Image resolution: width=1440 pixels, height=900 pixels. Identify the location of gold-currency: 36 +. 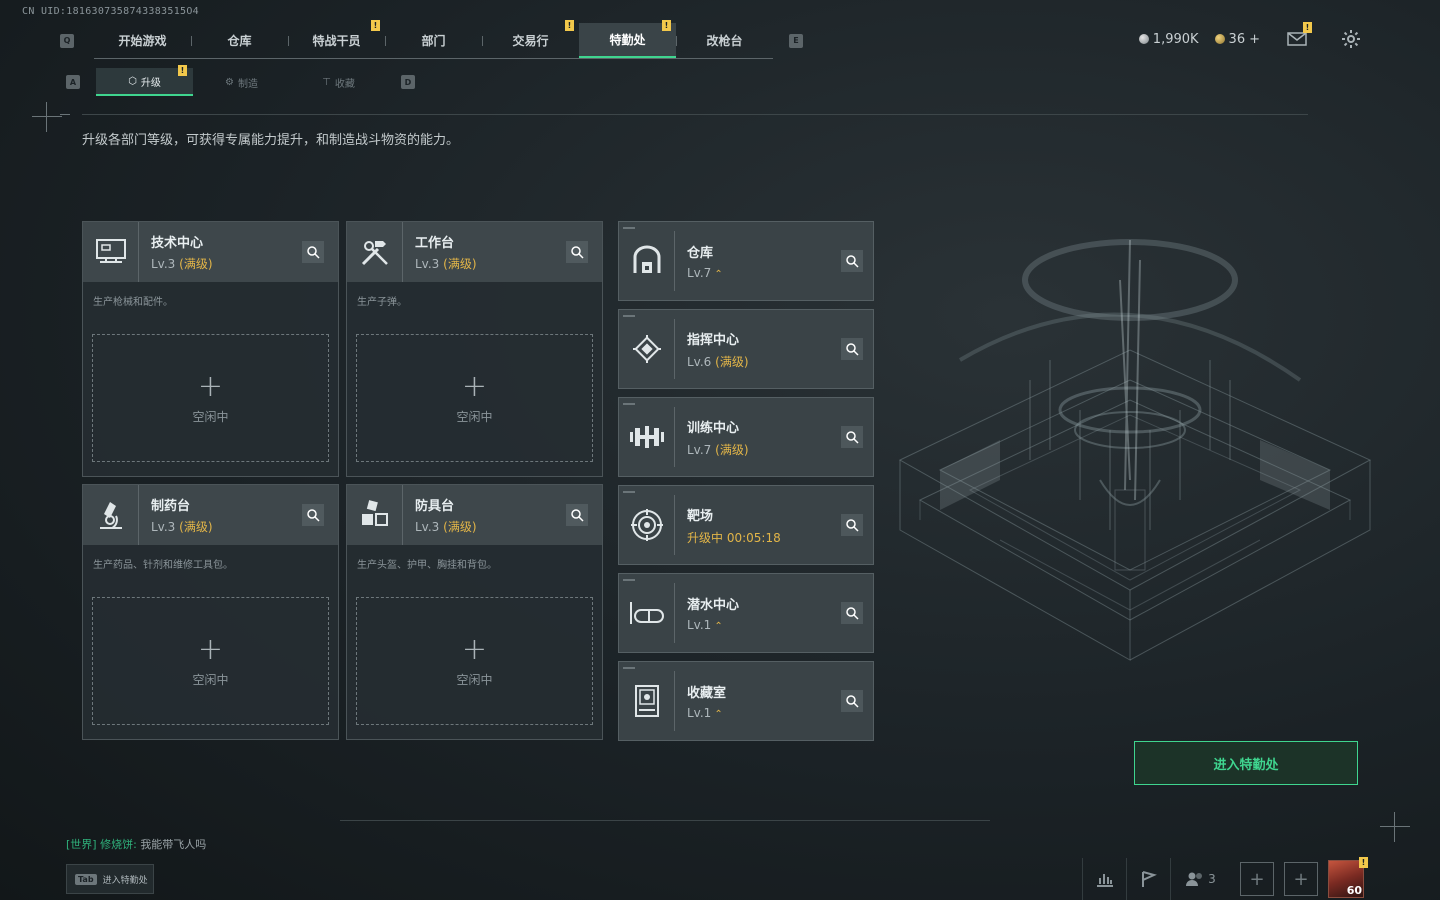
(1237, 39).